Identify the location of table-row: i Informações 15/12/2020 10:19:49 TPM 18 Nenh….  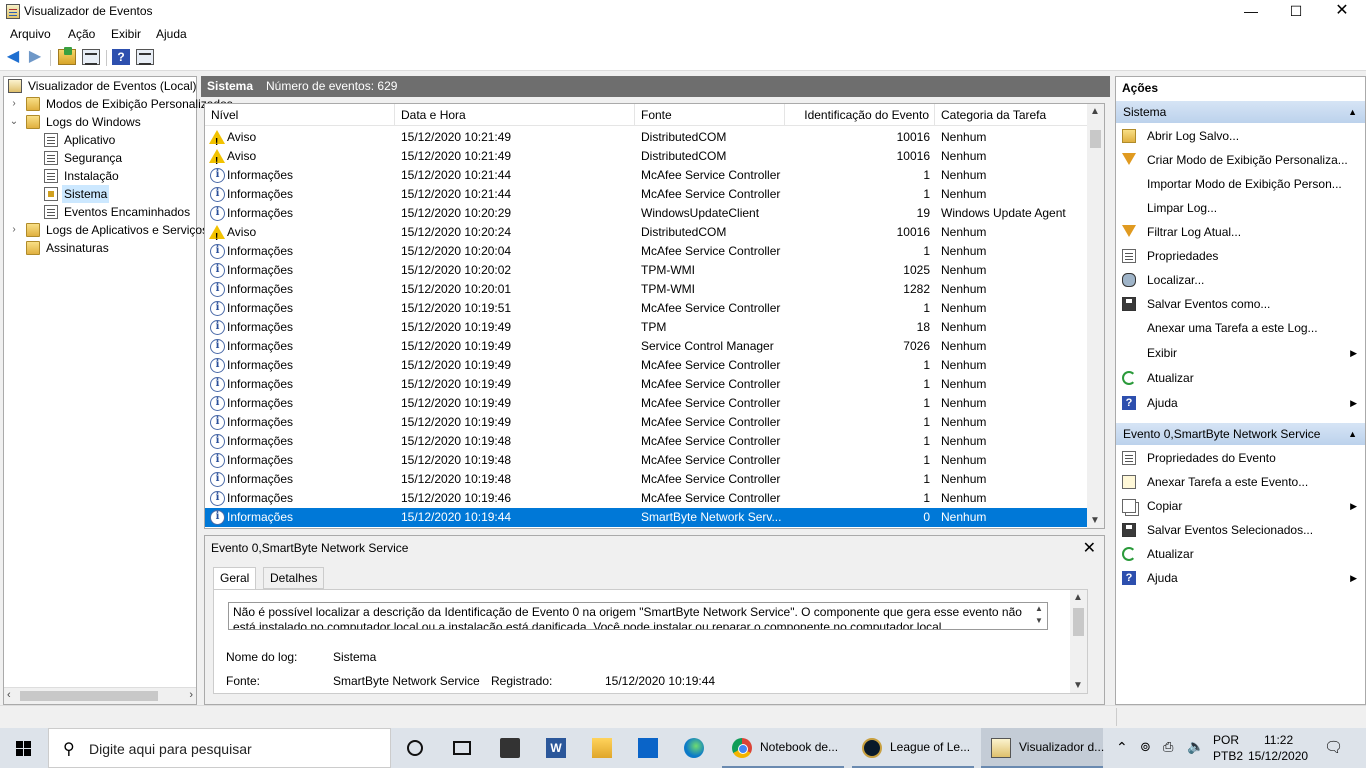
(647, 327).